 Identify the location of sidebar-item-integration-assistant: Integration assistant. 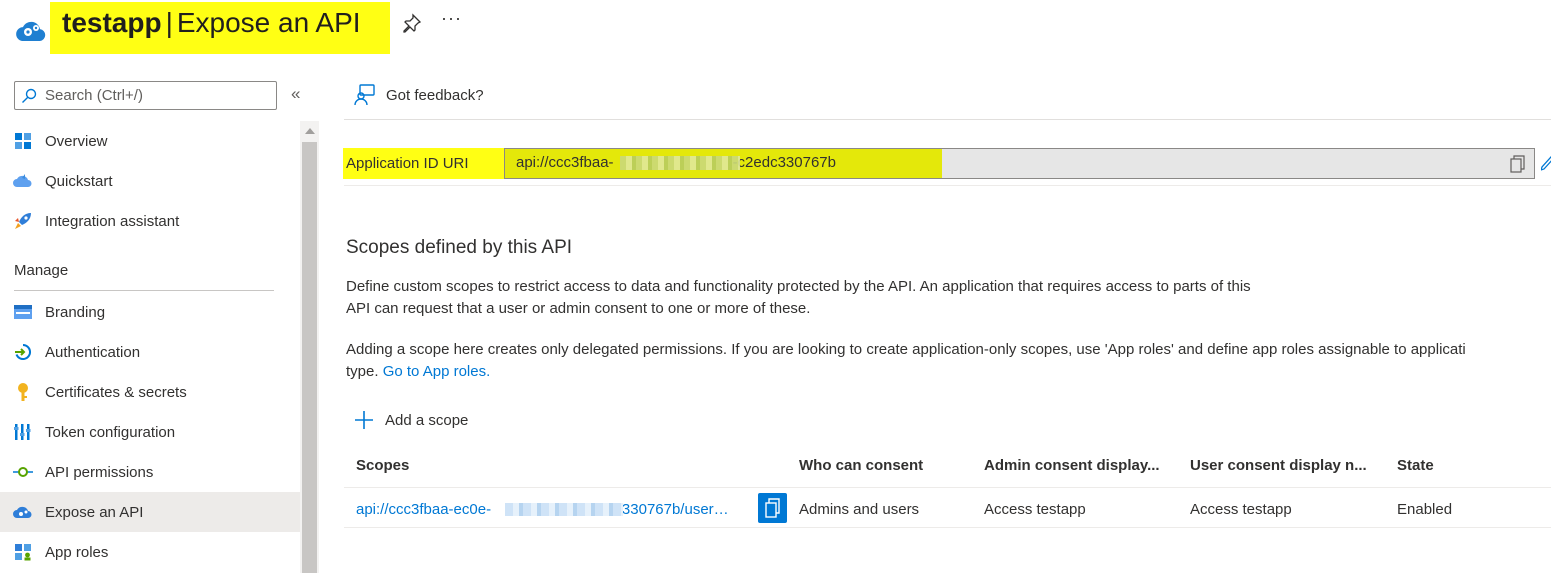
(150, 221).